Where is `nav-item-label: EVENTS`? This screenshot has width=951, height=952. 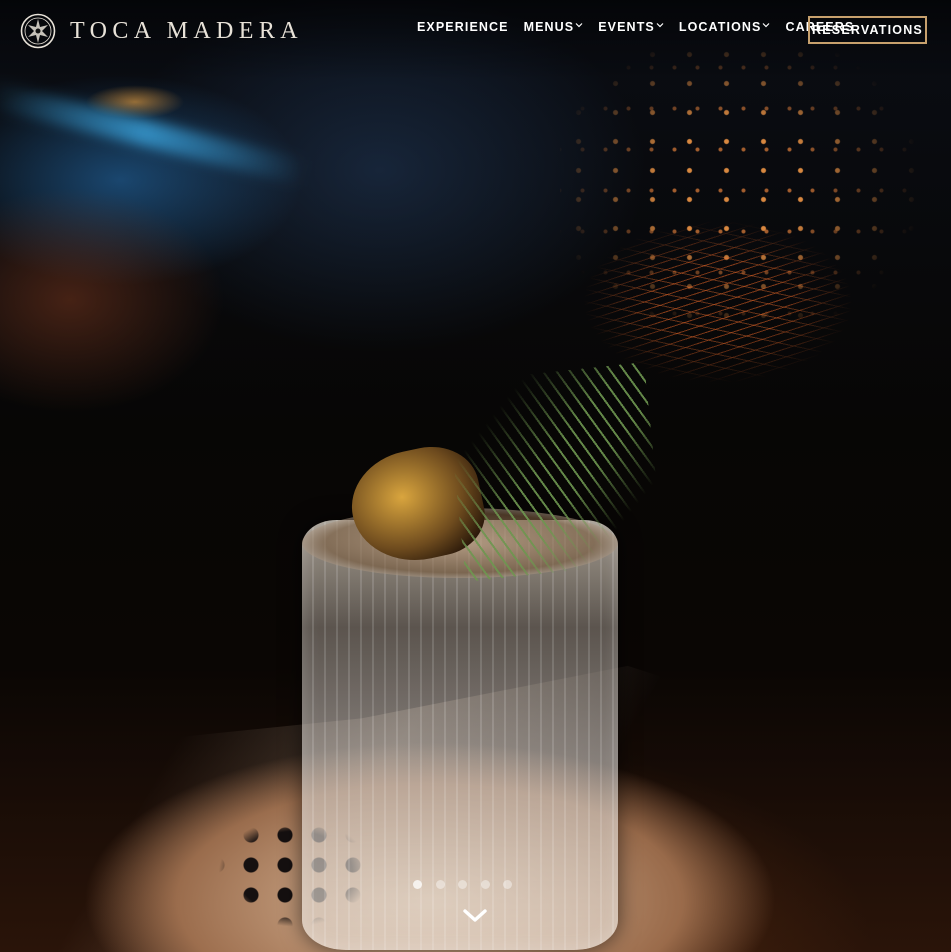 nav-item-label: EVENTS is located at coordinates (626, 27).